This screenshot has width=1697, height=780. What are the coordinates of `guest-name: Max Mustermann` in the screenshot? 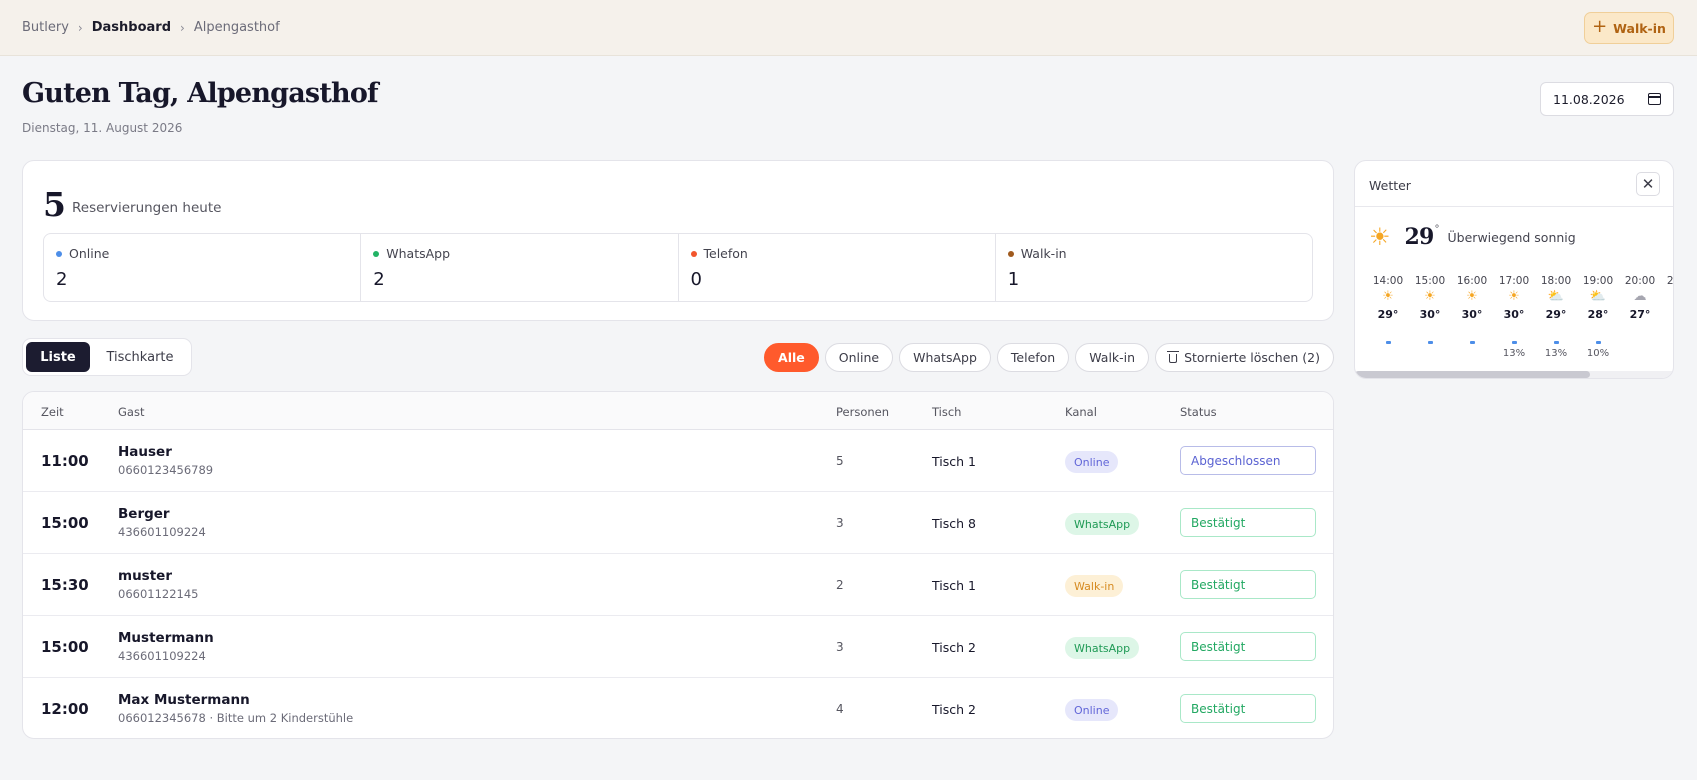 It's located at (184, 700).